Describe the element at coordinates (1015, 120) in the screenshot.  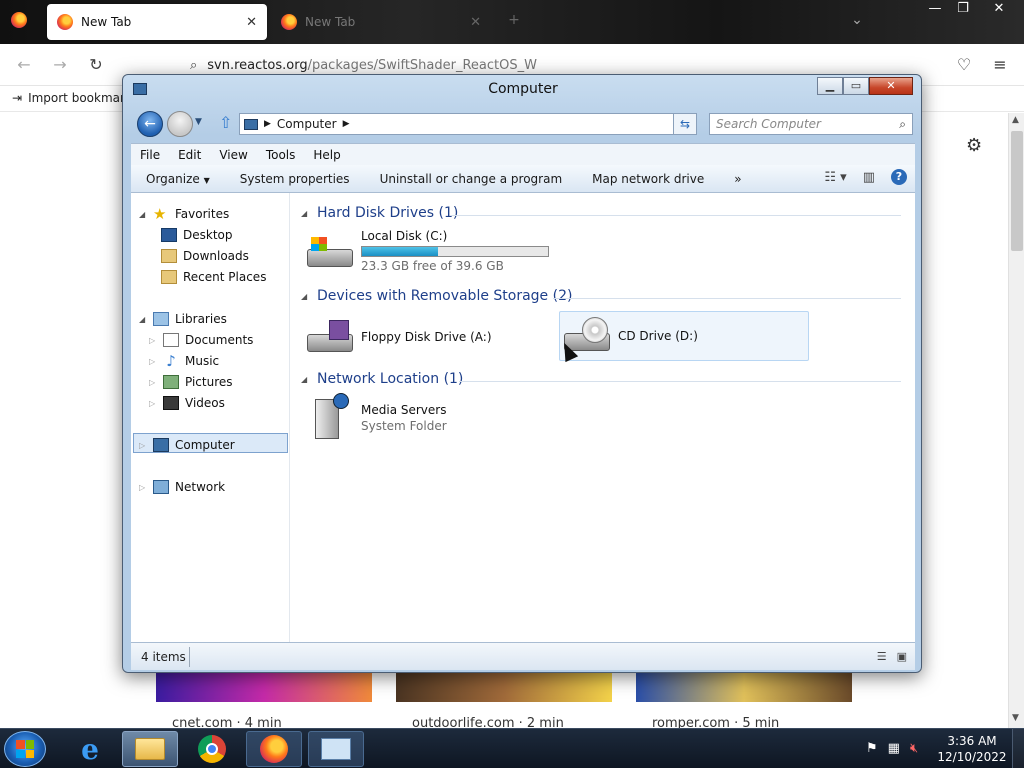
I see `scroll-up-icon: ▲` at that location.